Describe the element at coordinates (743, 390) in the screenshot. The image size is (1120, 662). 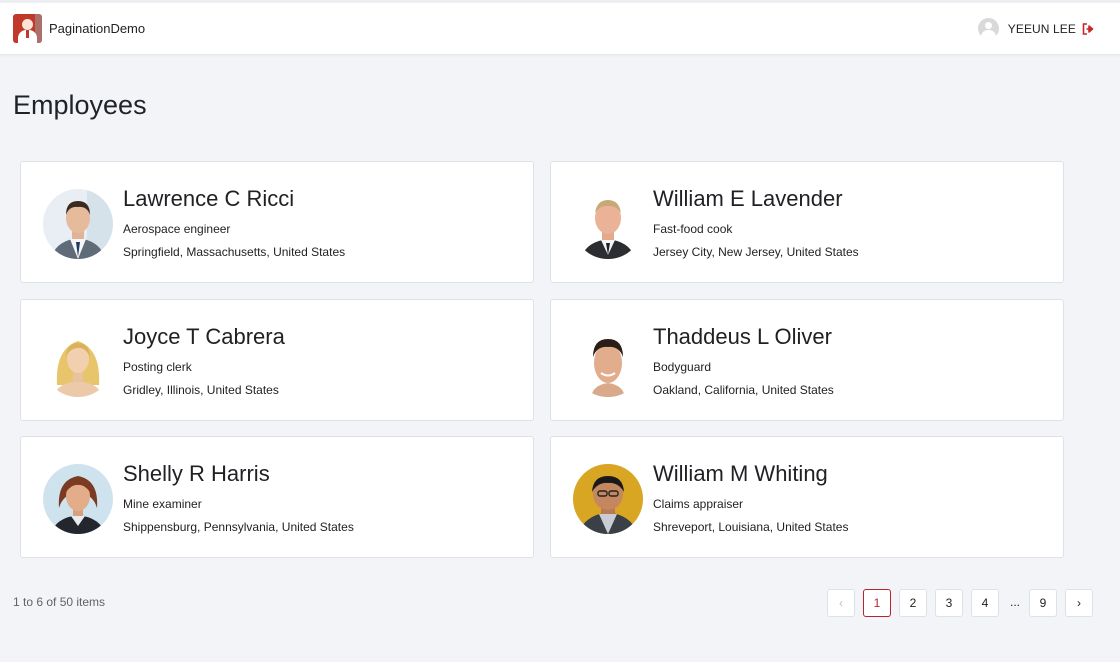
I see `employee-location: Oakland, California, United States` at that location.